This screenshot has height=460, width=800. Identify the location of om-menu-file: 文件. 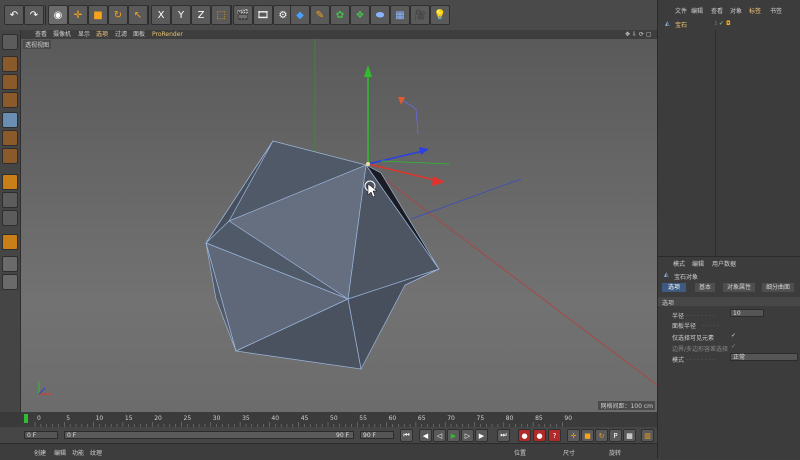
(681, 10).